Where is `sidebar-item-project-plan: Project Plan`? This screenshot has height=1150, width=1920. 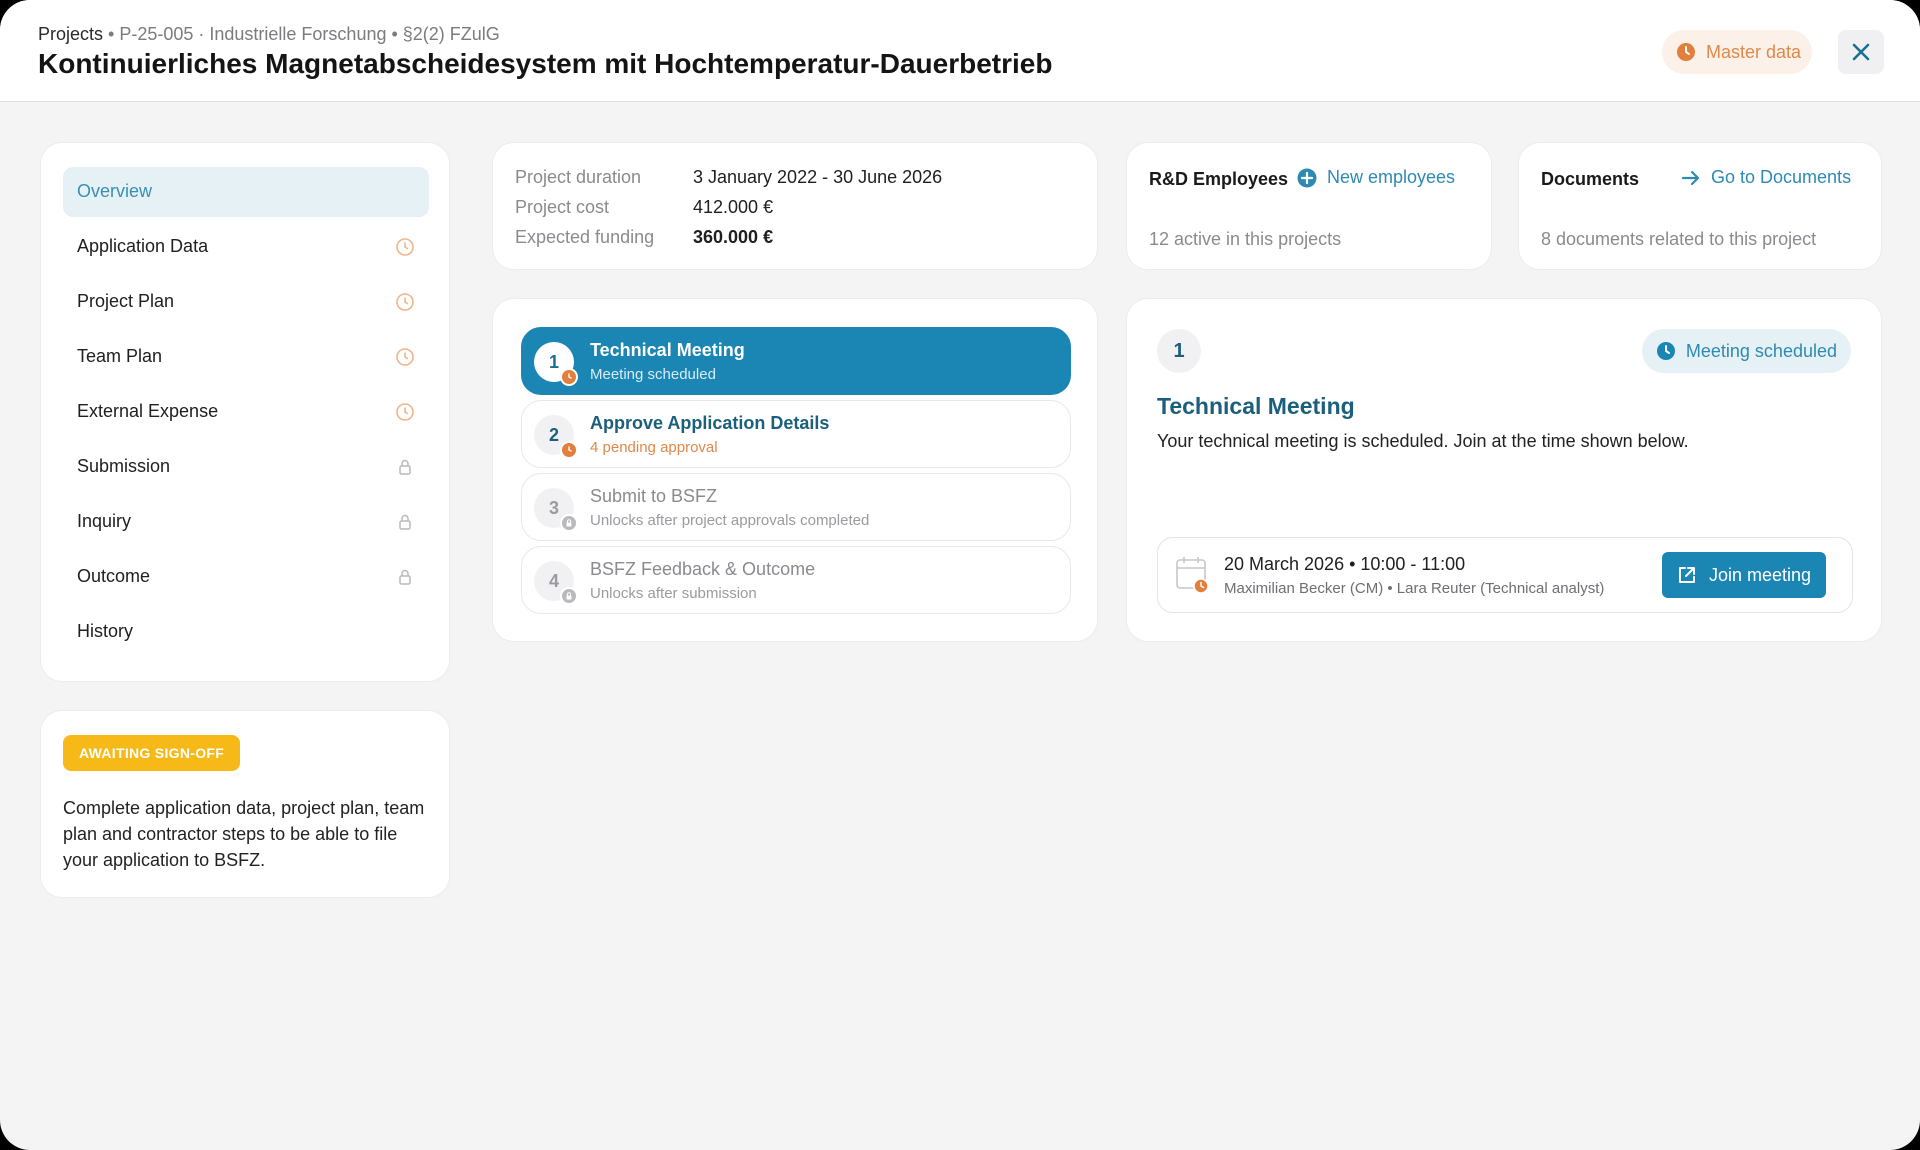 sidebar-item-project-plan: Project Plan is located at coordinates (246, 302).